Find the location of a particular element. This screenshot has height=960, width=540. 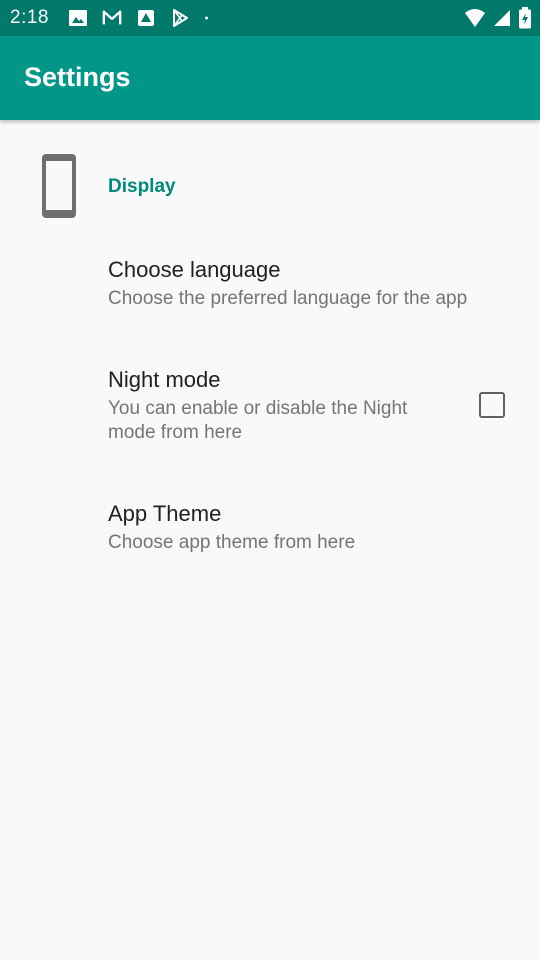

notification-icons is located at coordinates (141, 18).